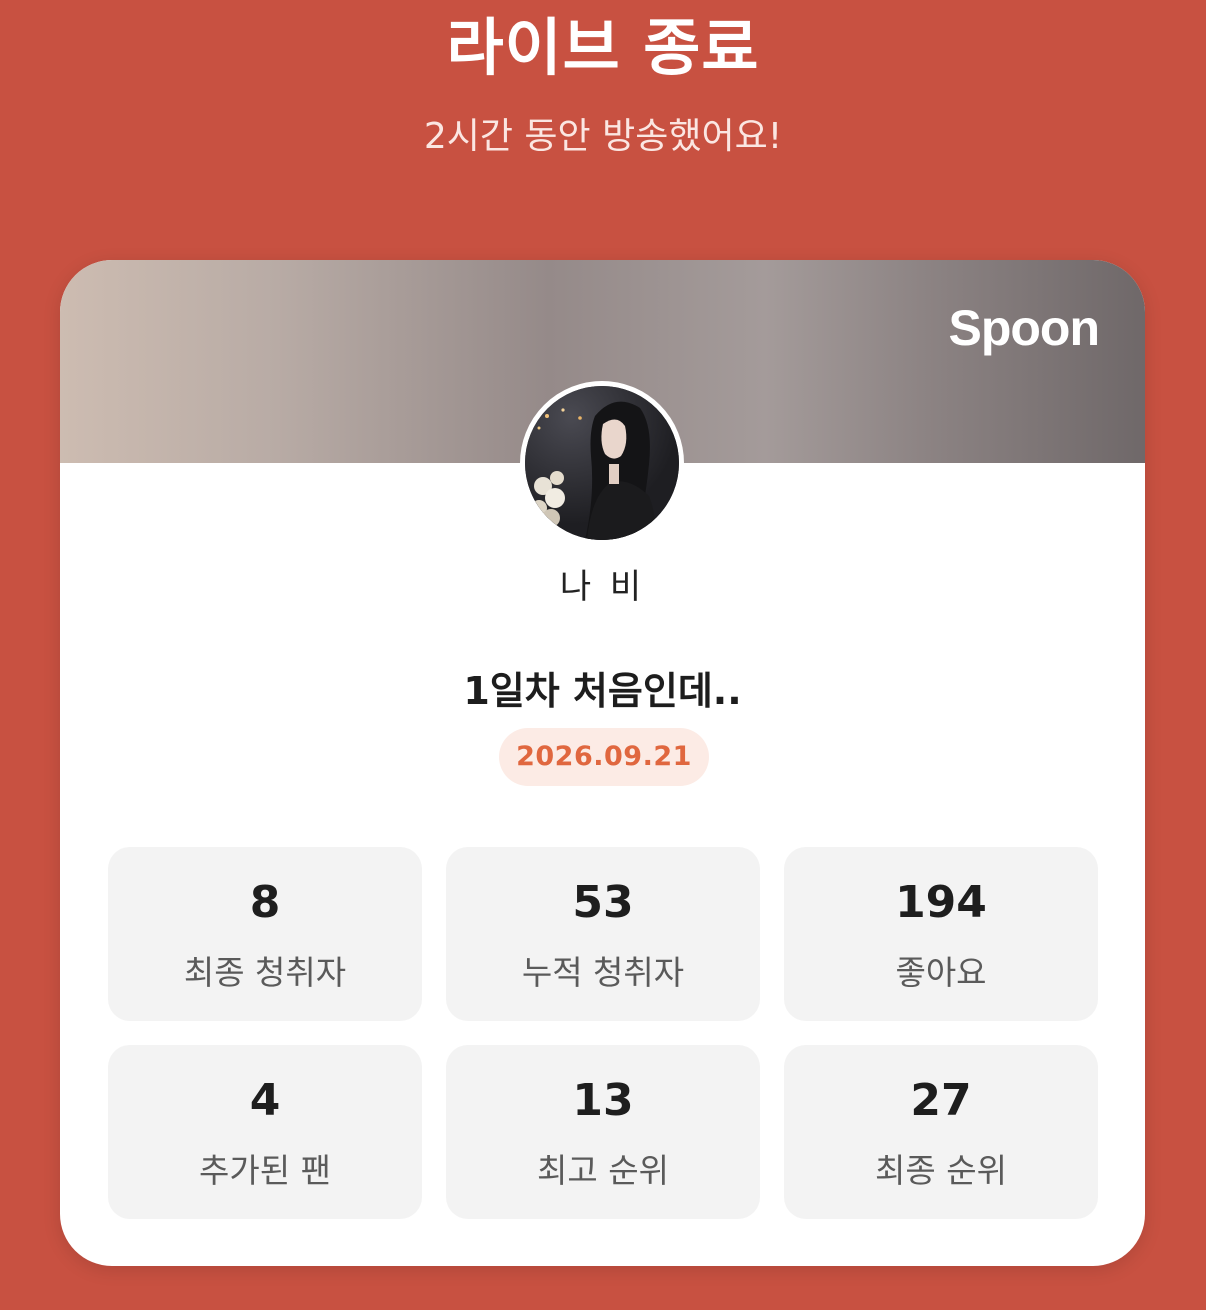  What do you see at coordinates (603, 1100) in the screenshot?
I see `stat-value: 13` at bounding box center [603, 1100].